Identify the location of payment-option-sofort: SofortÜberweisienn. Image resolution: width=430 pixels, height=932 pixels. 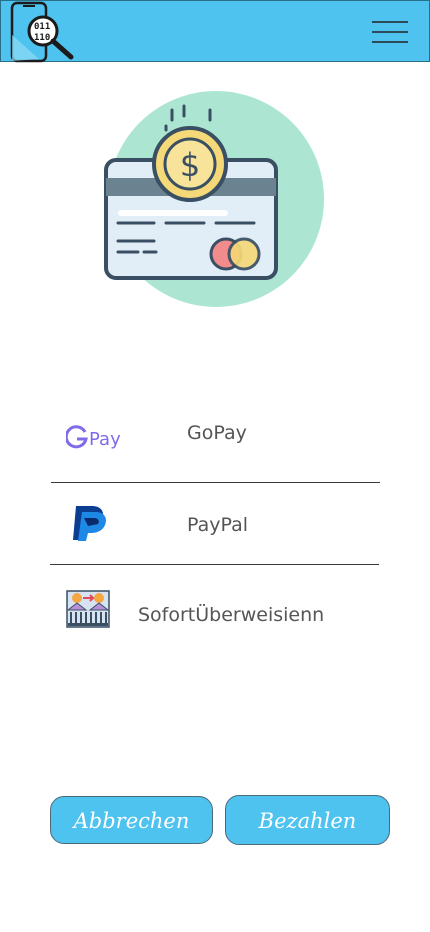
(215, 614).